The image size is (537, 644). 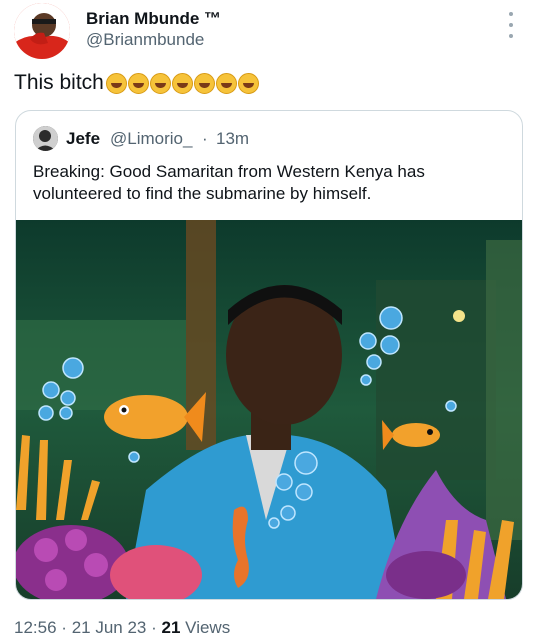 What do you see at coordinates (153, 19) in the screenshot?
I see `author-name: Brian Mbunde ™` at bounding box center [153, 19].